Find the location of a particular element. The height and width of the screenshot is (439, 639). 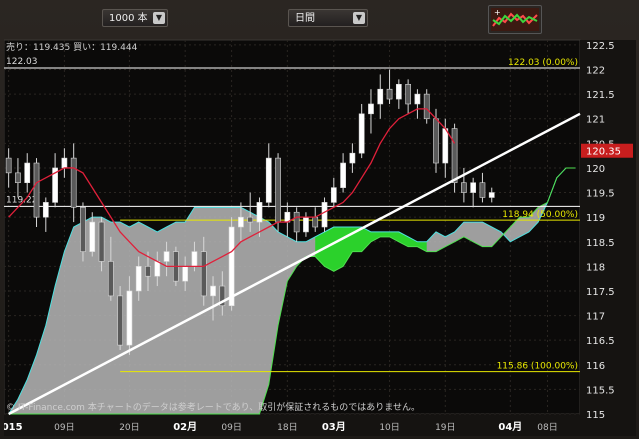

chart-tool-icon: + is located at coordinates (515, 19).